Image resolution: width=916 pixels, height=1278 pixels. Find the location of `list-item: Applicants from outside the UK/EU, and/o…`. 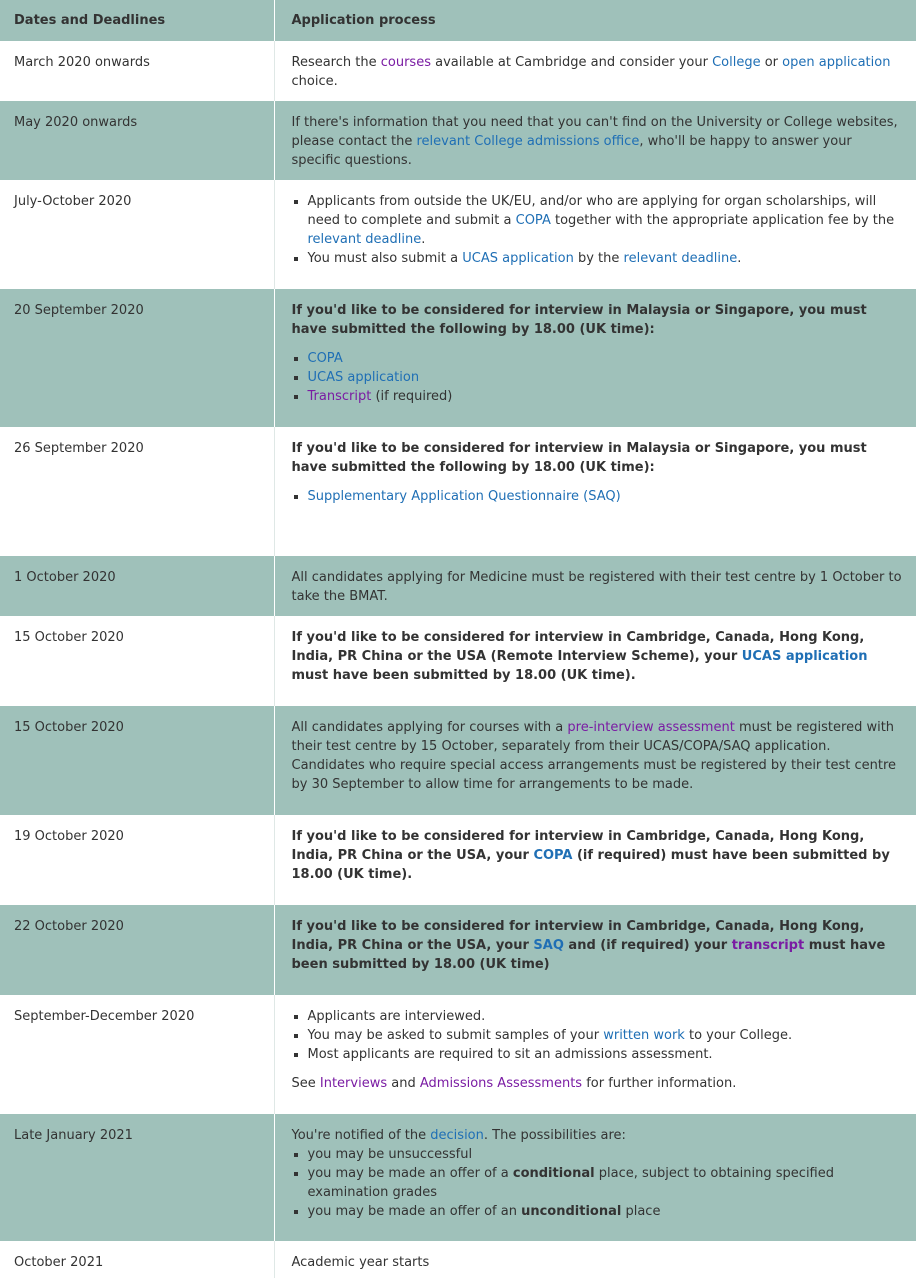

list-item: Applicants from outside the UK/EU, and/o… is located at coordinates (597, 220).